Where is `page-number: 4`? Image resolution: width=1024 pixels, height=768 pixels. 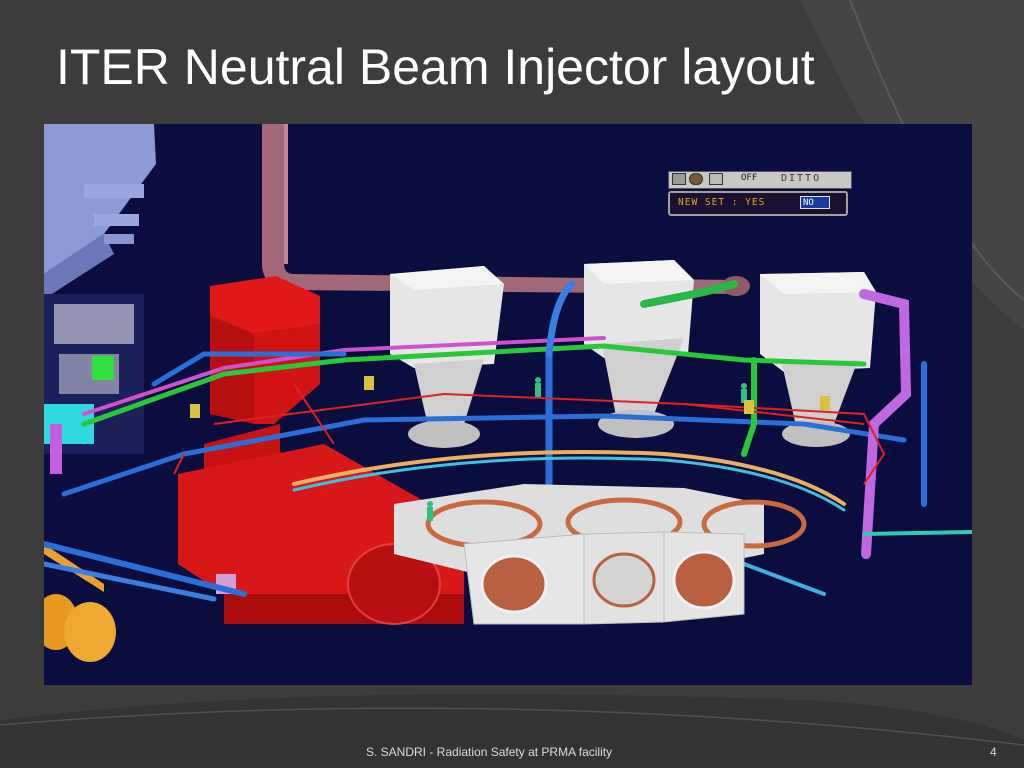 page-number: 4 is located at coordinates (993, 752).